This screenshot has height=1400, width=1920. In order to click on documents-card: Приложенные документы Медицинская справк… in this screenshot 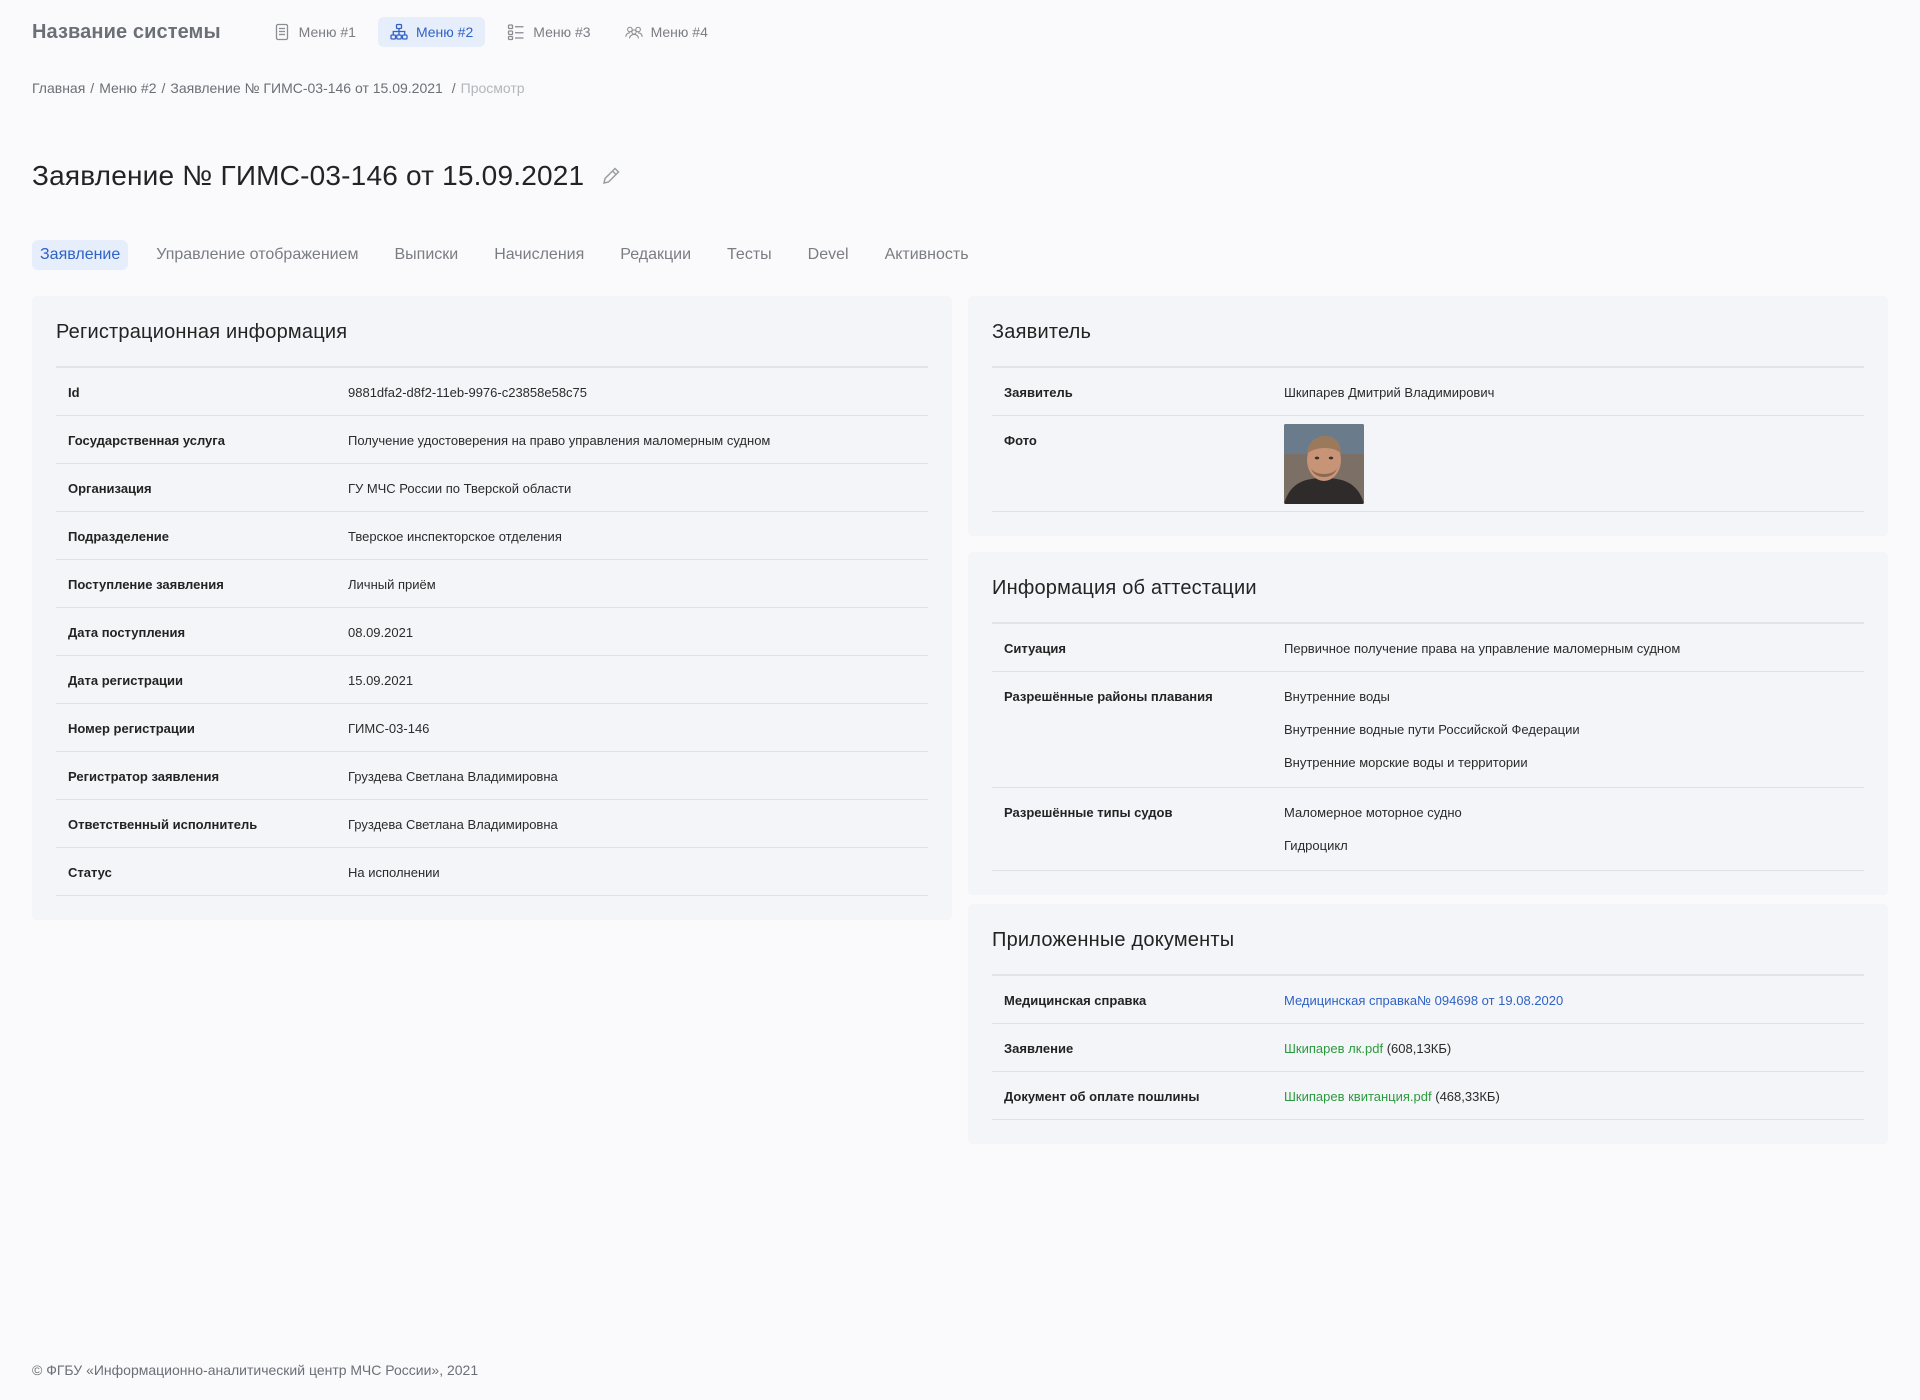, I will do `click(1428, 1024)`.